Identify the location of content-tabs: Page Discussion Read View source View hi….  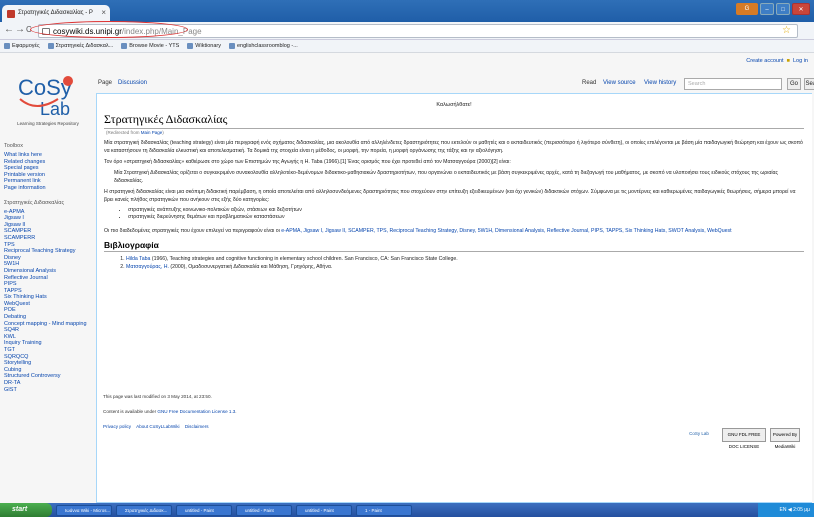
(455, 84).